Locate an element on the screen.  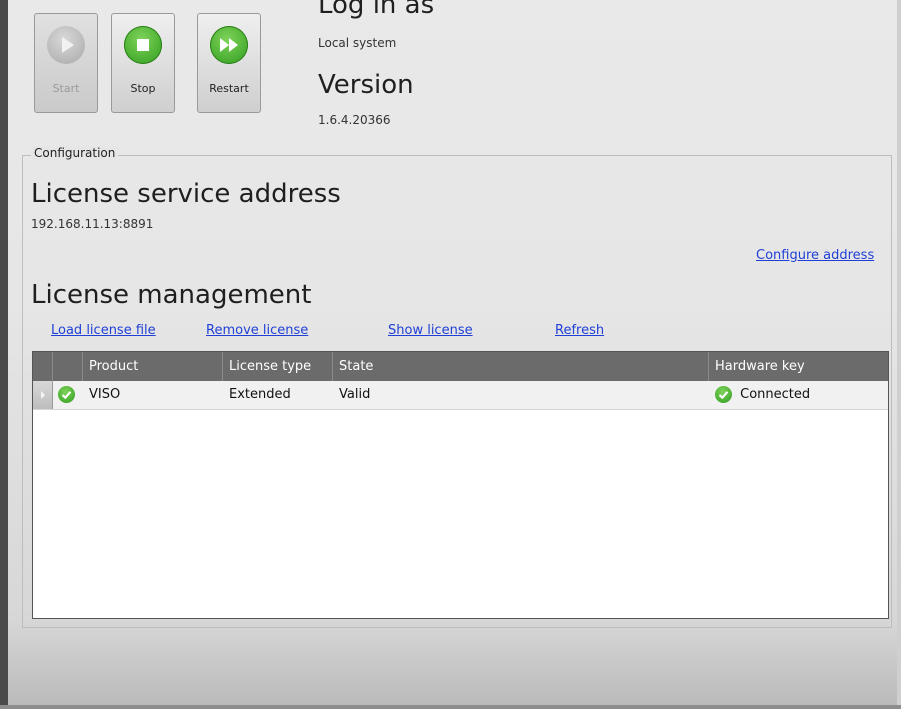
version-value: 1.6.4.20366 is located at coordinates (354, 120).